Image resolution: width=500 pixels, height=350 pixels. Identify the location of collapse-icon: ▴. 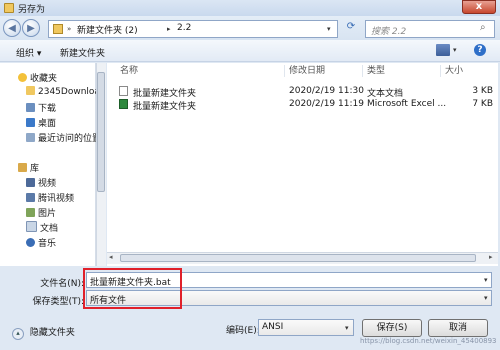
(18, 334).